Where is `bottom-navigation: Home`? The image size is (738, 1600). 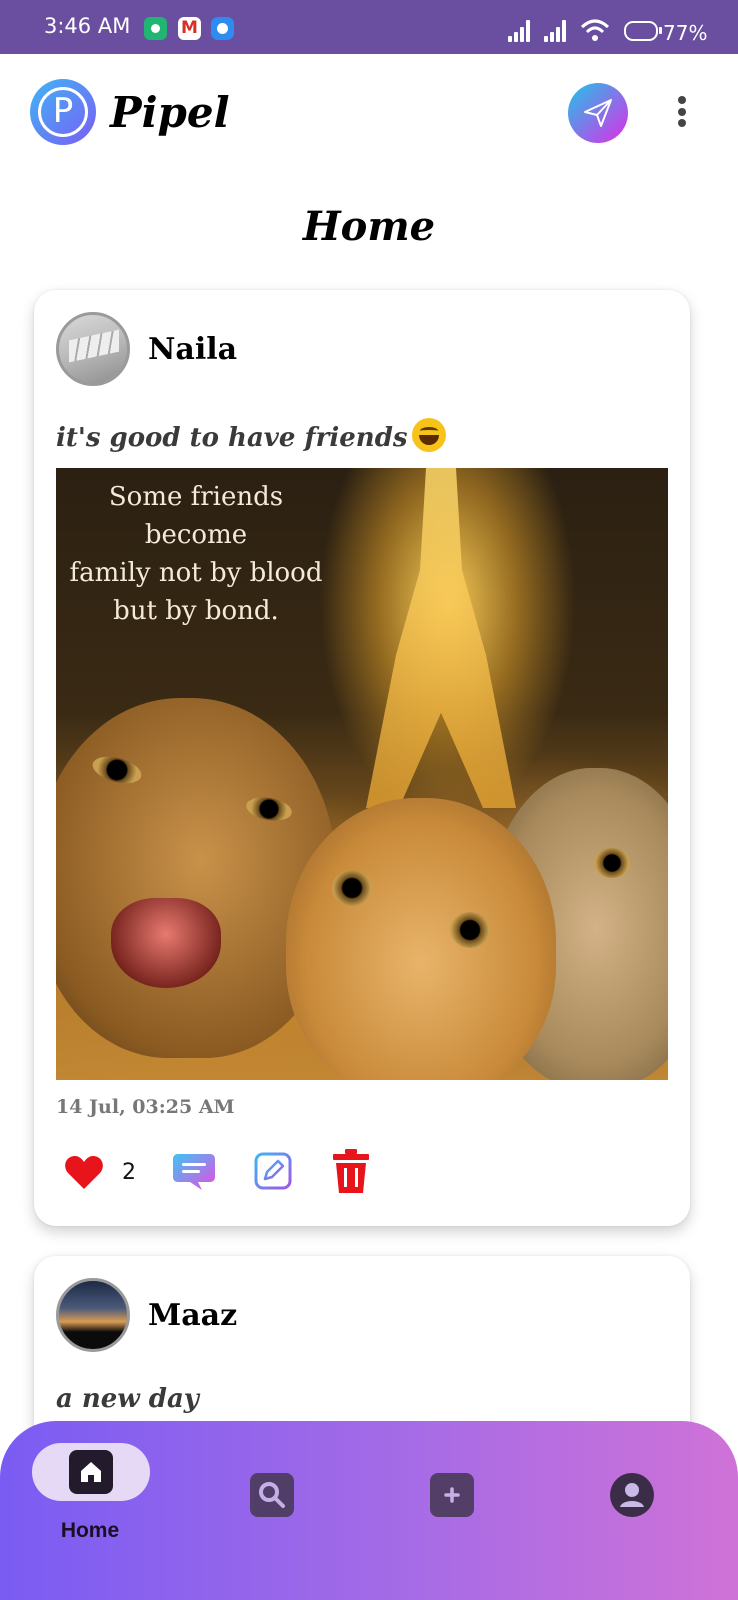 bottom-navigation: Home is located at coordinates (369, 1510).